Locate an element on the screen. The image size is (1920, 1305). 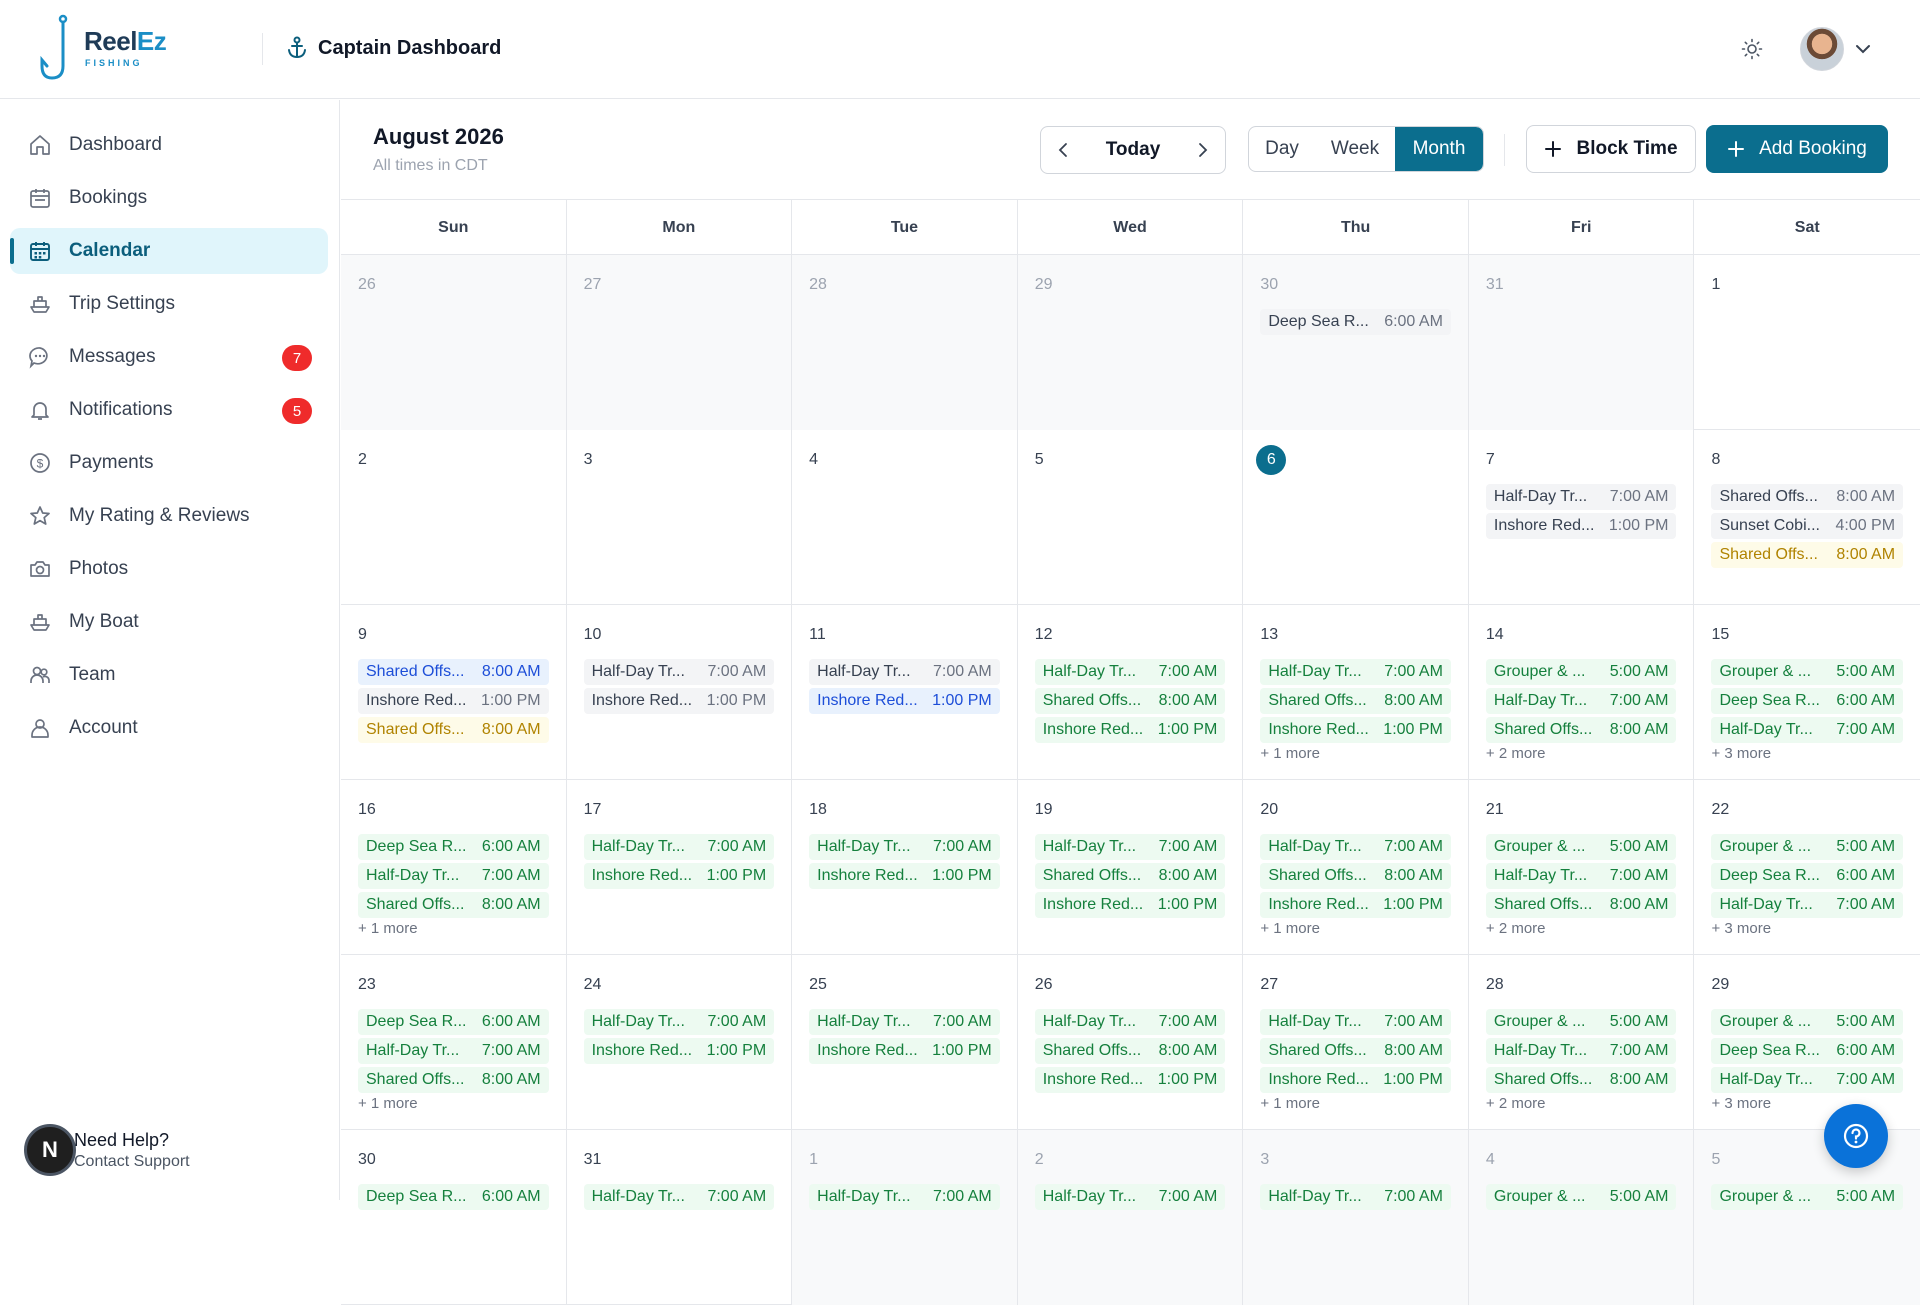
day-cell: 6 is located at coordinates (1356, 517).